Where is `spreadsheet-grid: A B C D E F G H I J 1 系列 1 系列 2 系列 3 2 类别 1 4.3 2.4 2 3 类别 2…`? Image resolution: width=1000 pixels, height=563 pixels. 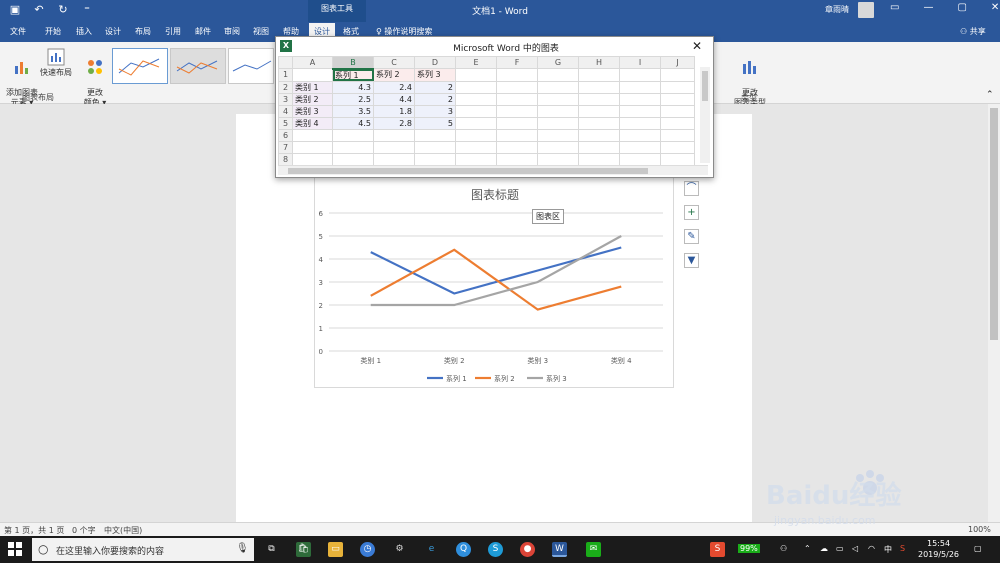 spreadsheet-grid: A B C D E F G H I J 1 系列 1 系列 2 系列 3 2 类别 1 4.3 2.4 2 3 类别 2… is located at coordinates (486, 111).